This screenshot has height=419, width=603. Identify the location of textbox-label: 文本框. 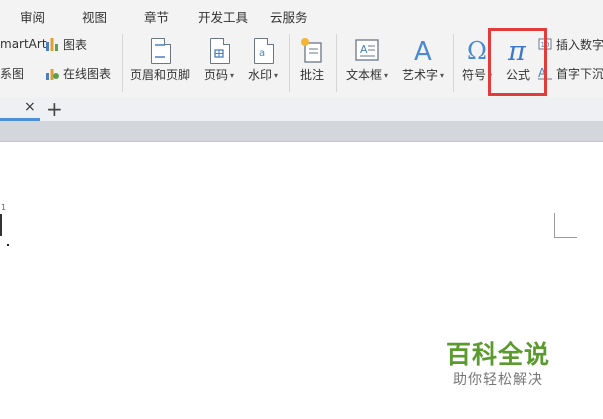
(363, 75).